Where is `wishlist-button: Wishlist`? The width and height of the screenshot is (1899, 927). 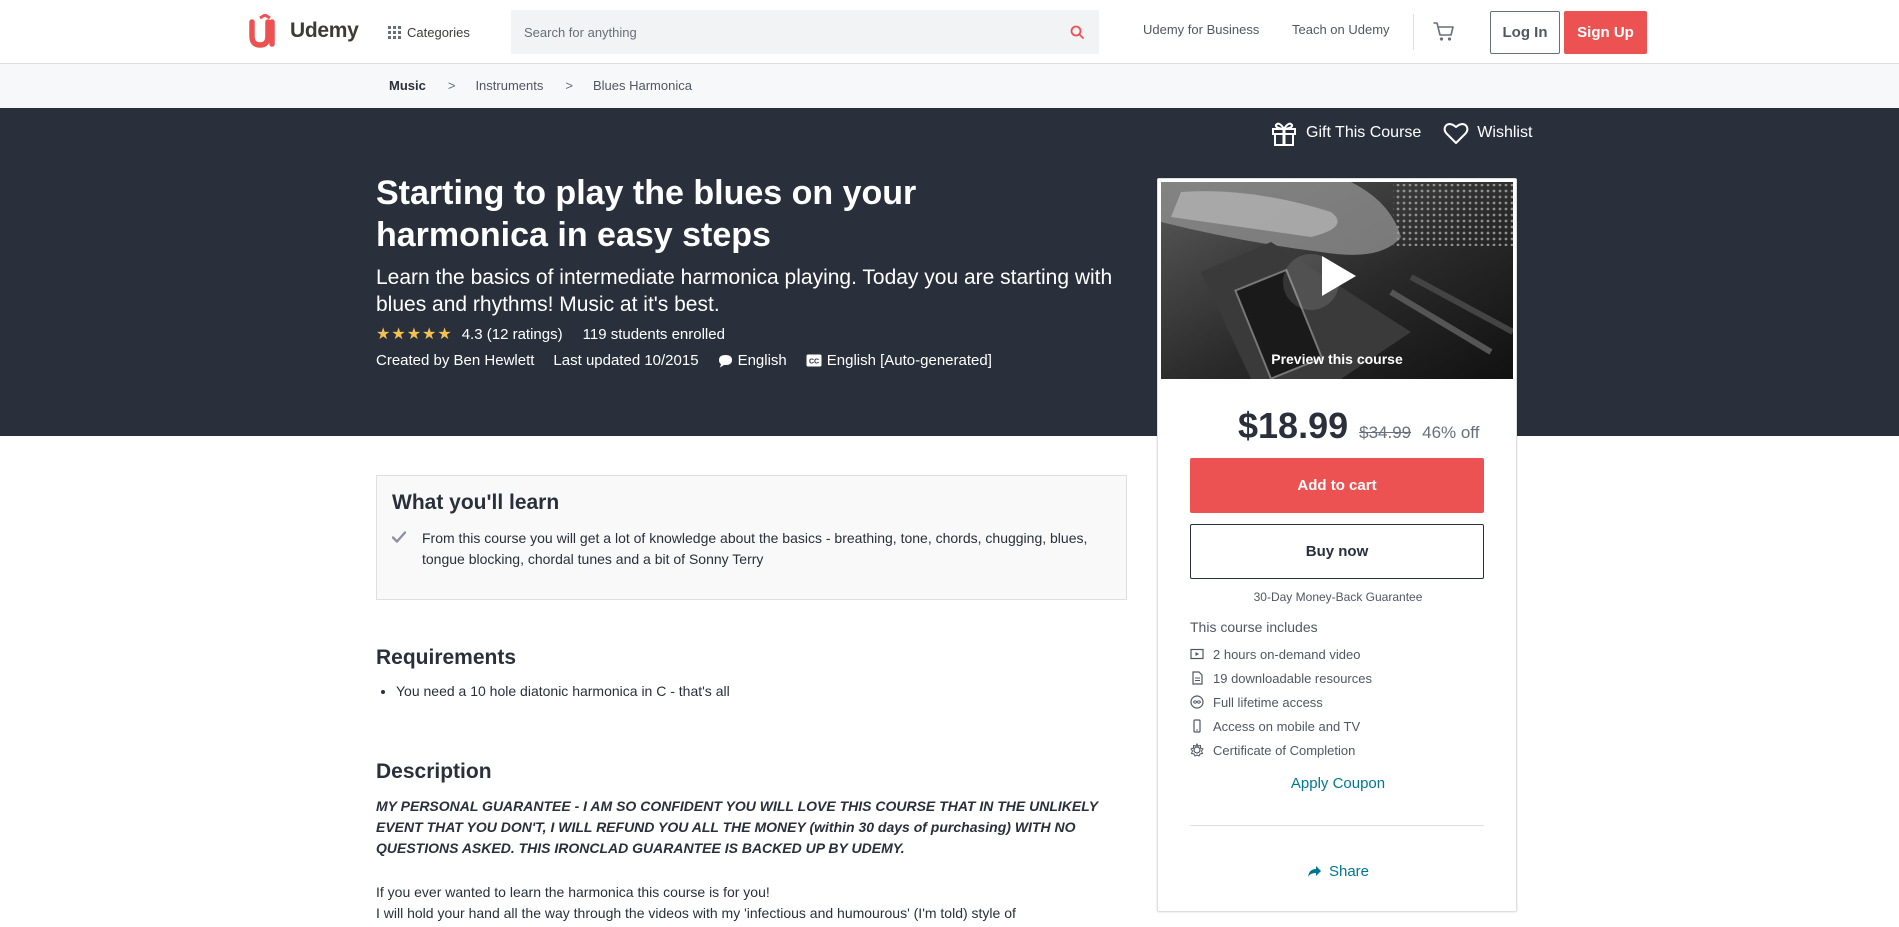 wishlist-button: Wishlist is located at coordinates (1487, 133).